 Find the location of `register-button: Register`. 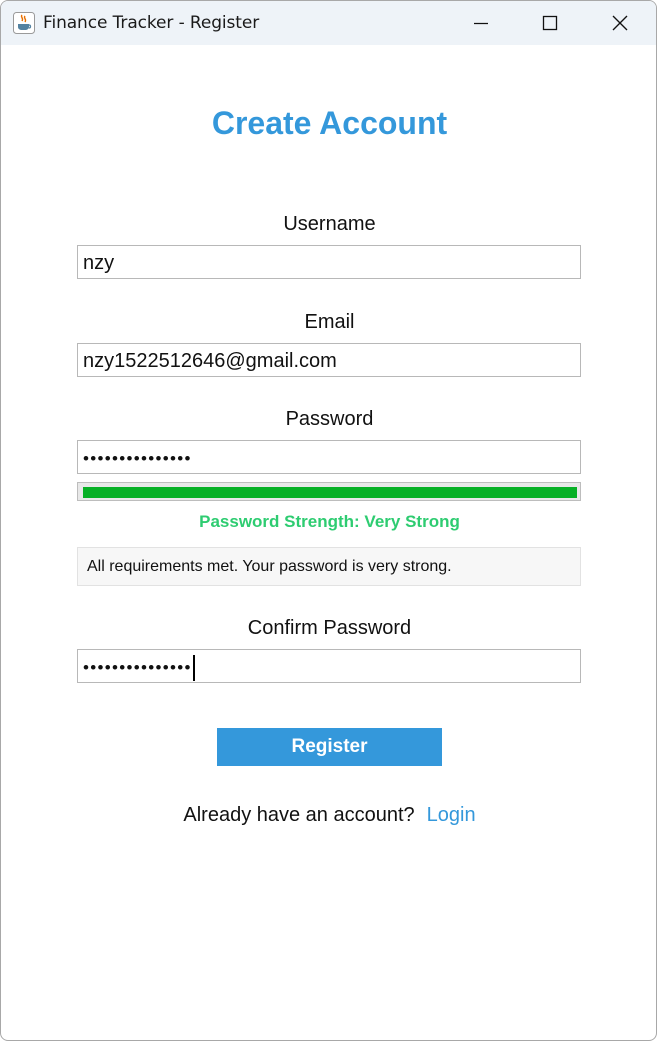

register-button: Register is located at coordinates (329, 747).